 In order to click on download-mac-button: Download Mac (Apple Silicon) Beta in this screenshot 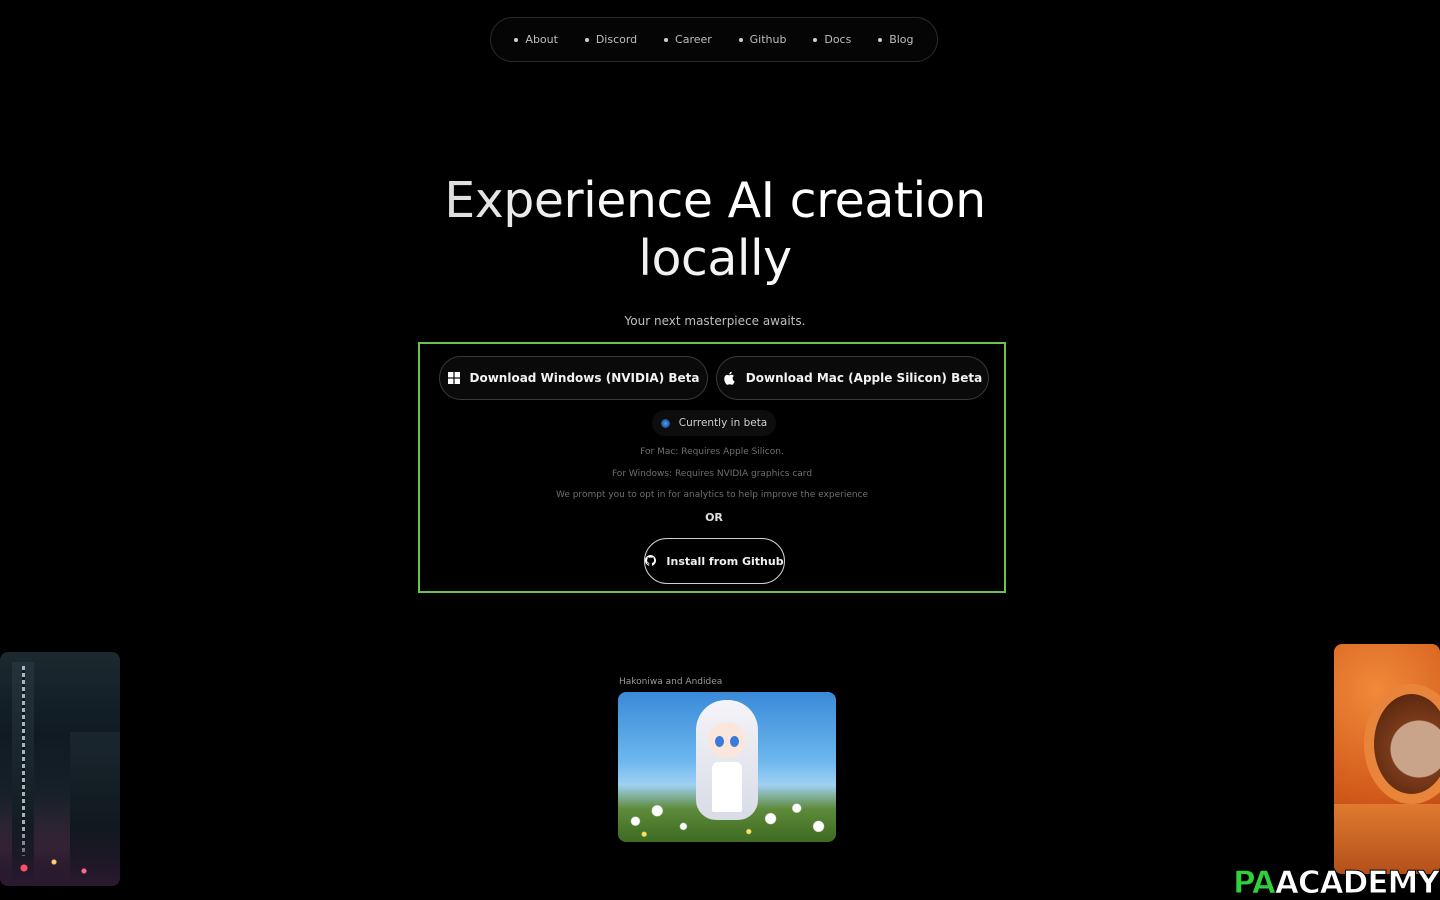, I will do `click(852, 378)`.